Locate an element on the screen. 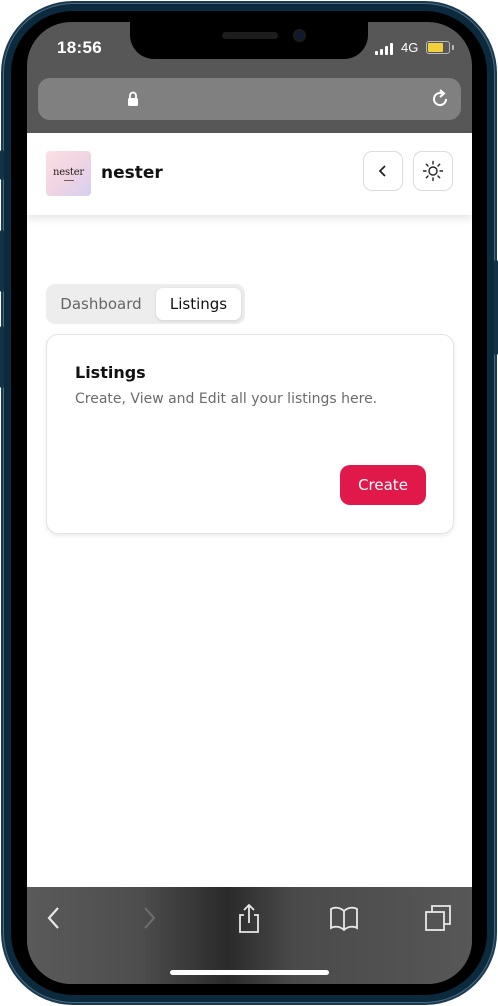 The height and width of the screenshot is (1006, 498). logo-underline is located at coordinates (68, 180).